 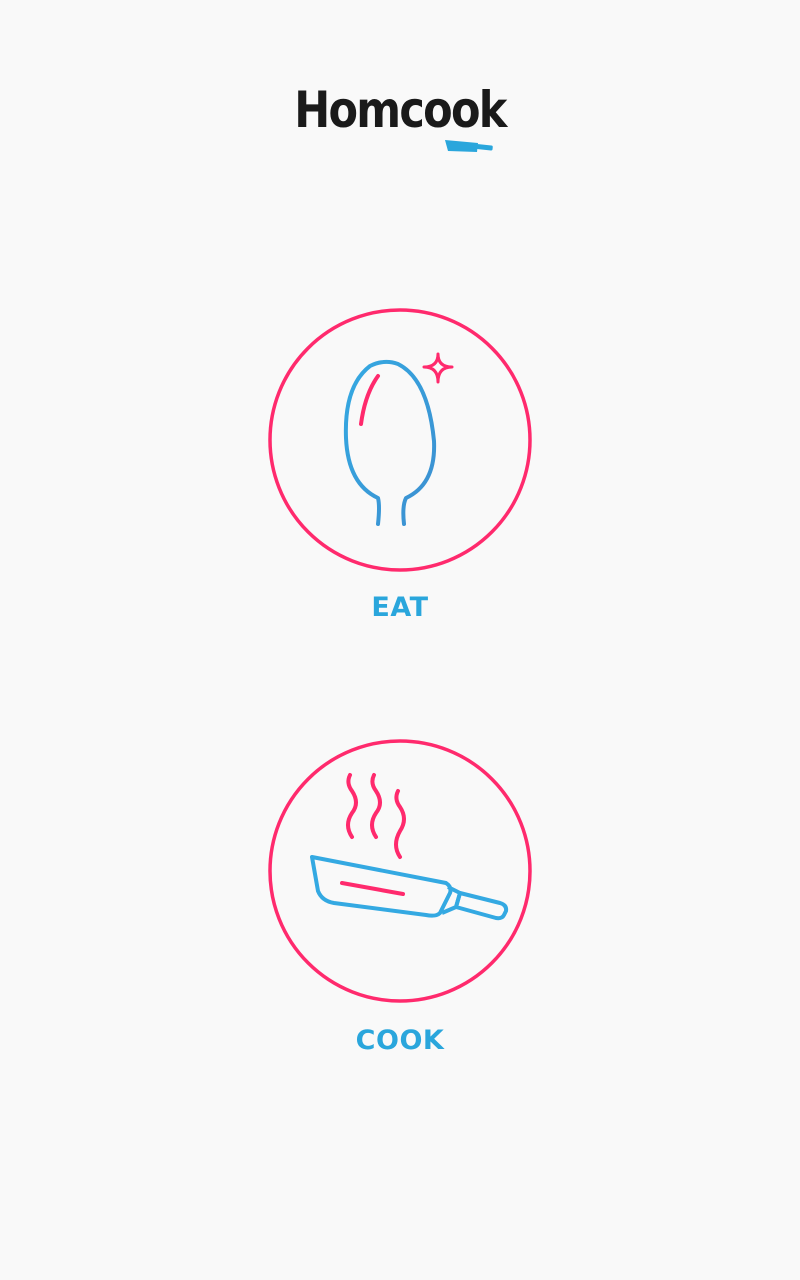 I want to click on cook-circle-icon, so click(x=400, y=871).